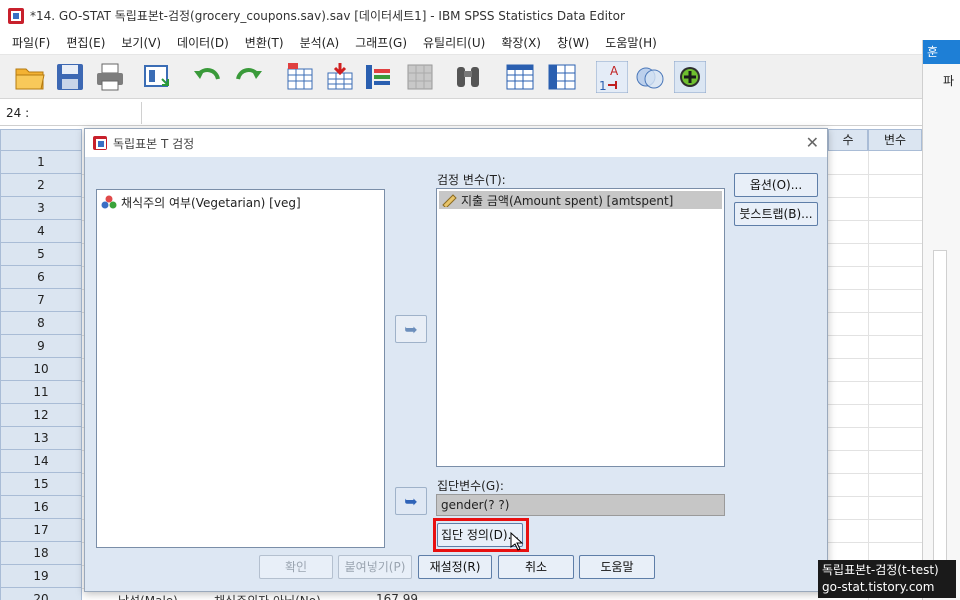  What do you see at coordinates (949, 81) in the screenshot?
I see `side-panel-label: 파` at bounding box center [949, 81].